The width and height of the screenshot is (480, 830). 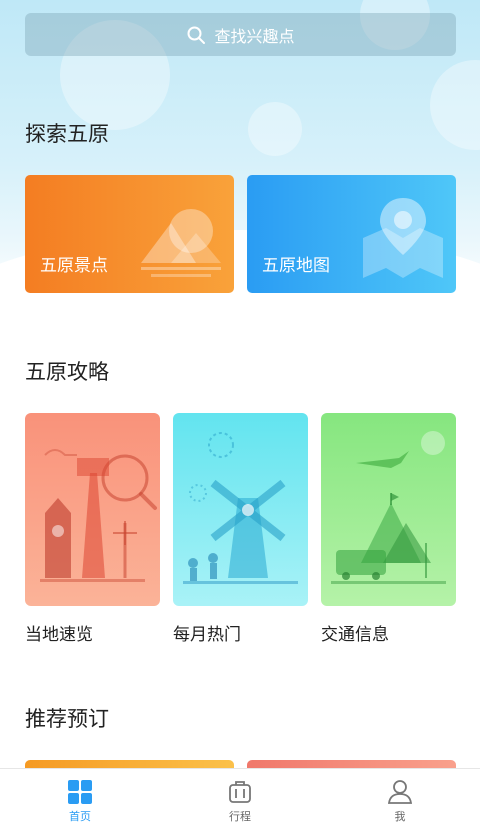 I want to click on tab-label: 行程, so click(x=240, y=816).